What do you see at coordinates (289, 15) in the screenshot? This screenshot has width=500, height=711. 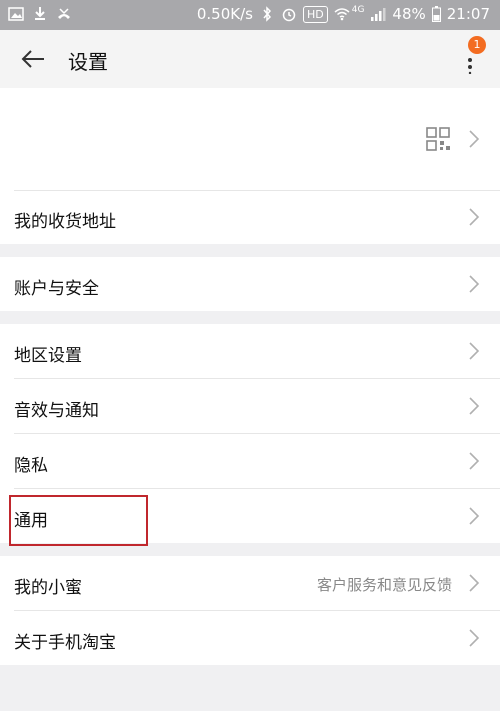 I see `alarm-icon` at bounding box center [289, 15].